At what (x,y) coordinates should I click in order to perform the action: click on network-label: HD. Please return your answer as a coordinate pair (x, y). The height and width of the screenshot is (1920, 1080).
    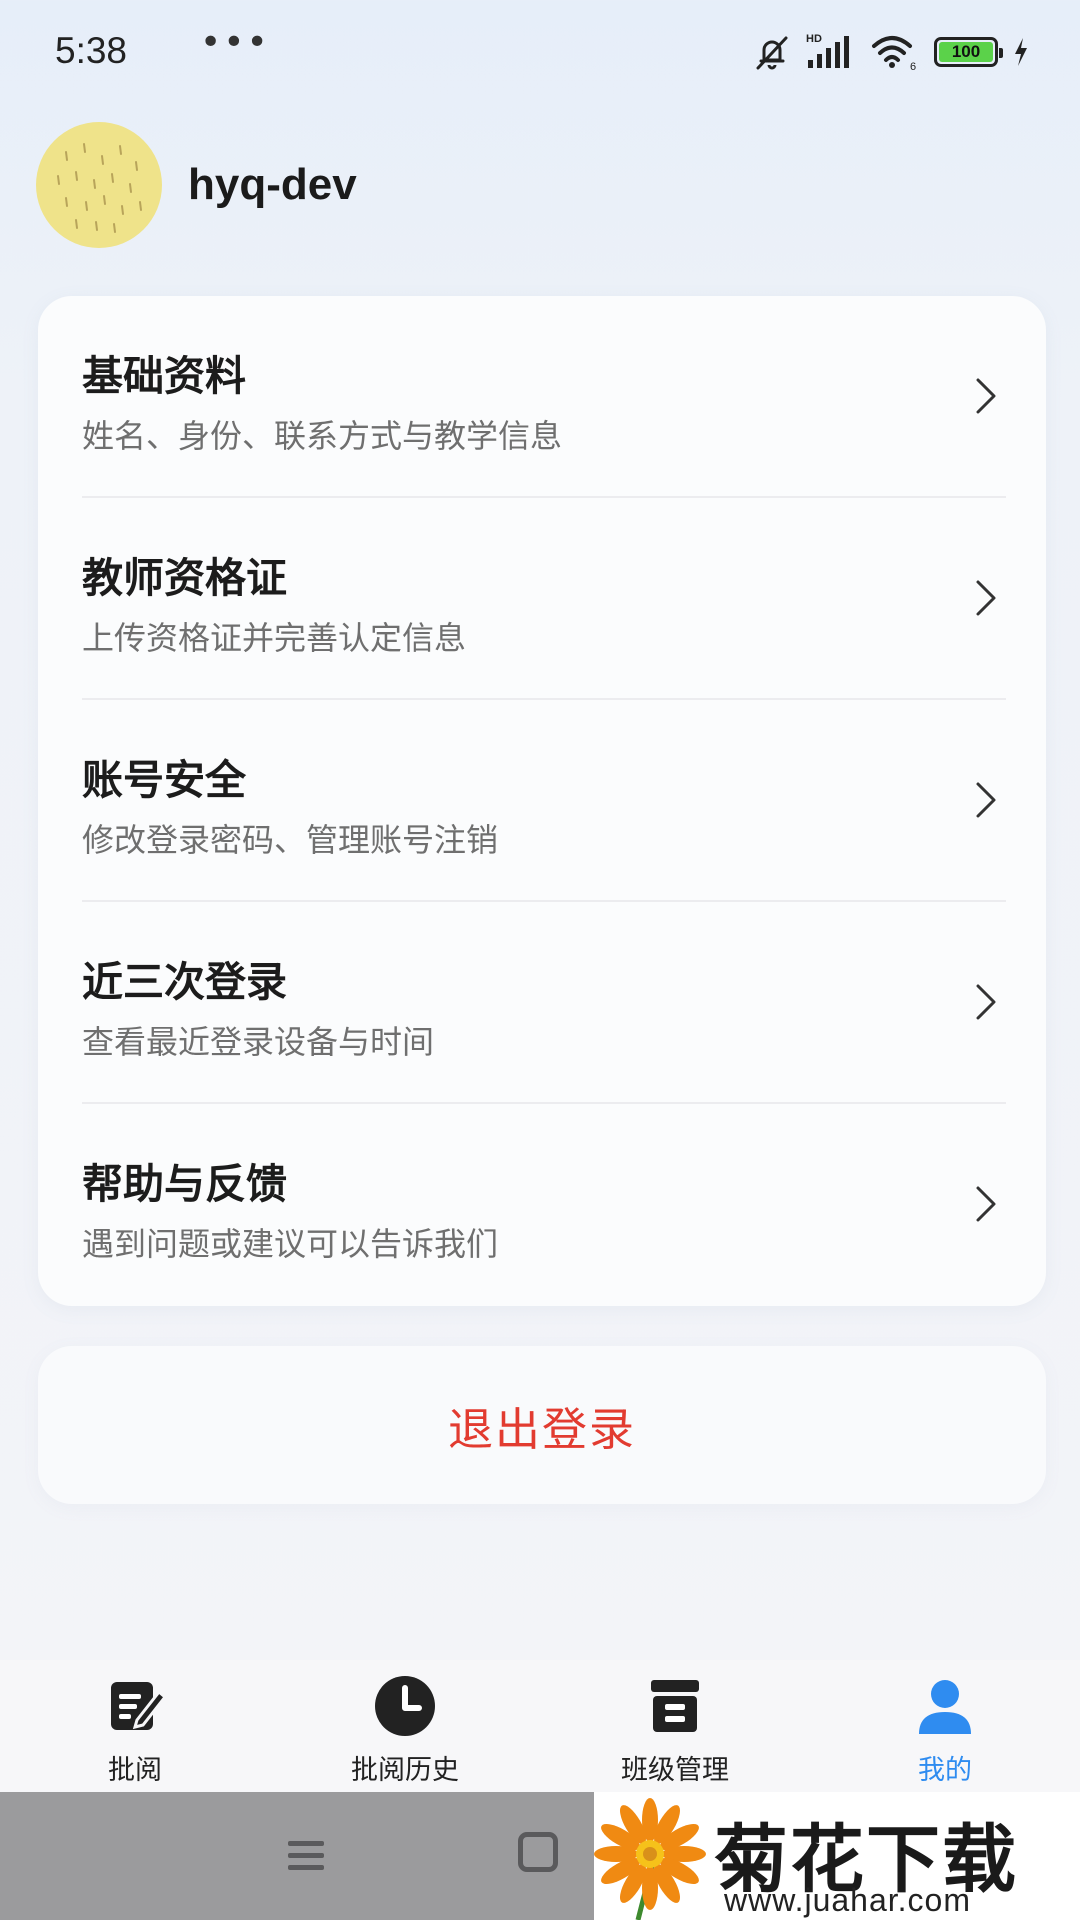
    Looking at the image, I should click on (814, 39).